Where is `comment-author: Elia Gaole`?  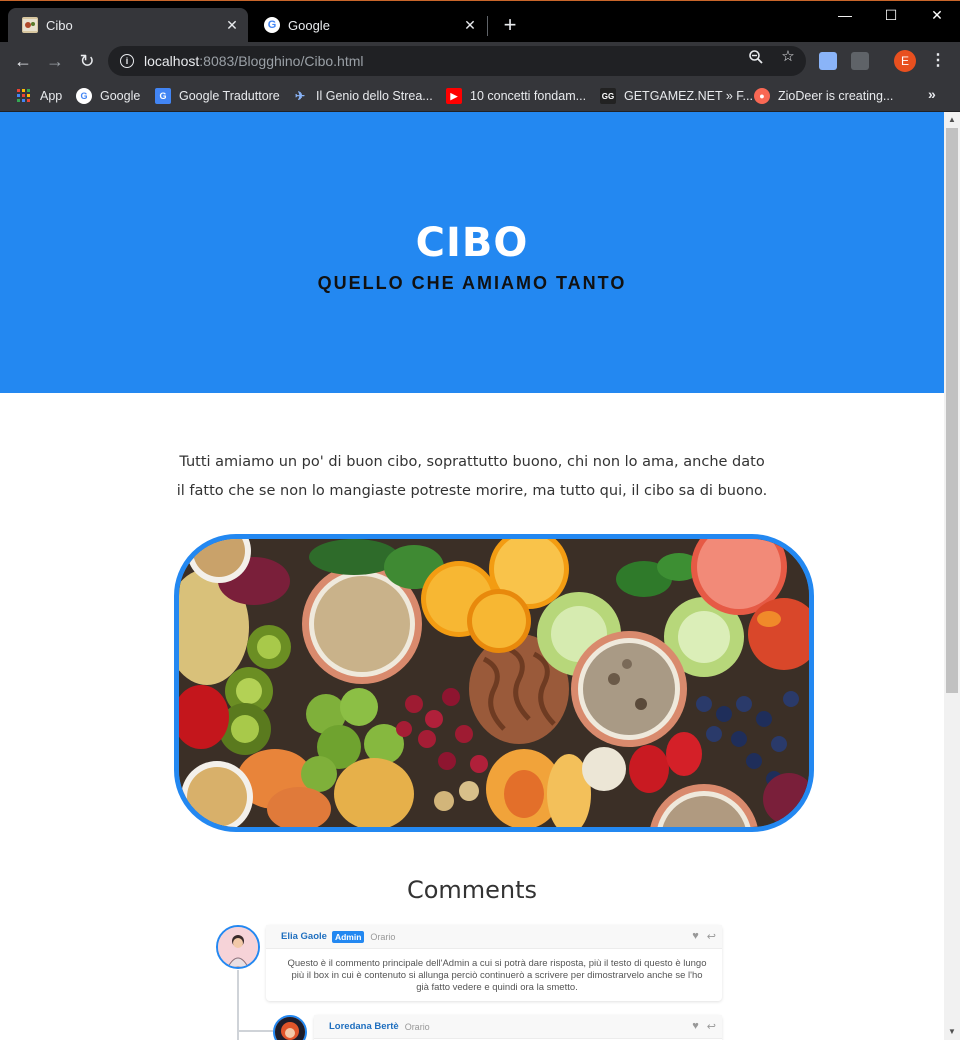 comment-author: Elia Gaole is located at coordinates (304, 936).